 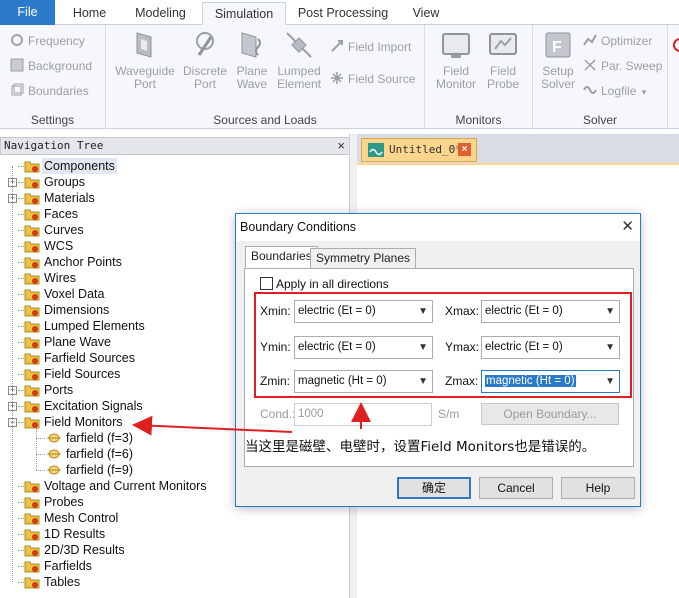 What do you see at coordinates (251, 45) in the screenshot?
I see `plane-wave-icon` at bounding box center [251, 45].